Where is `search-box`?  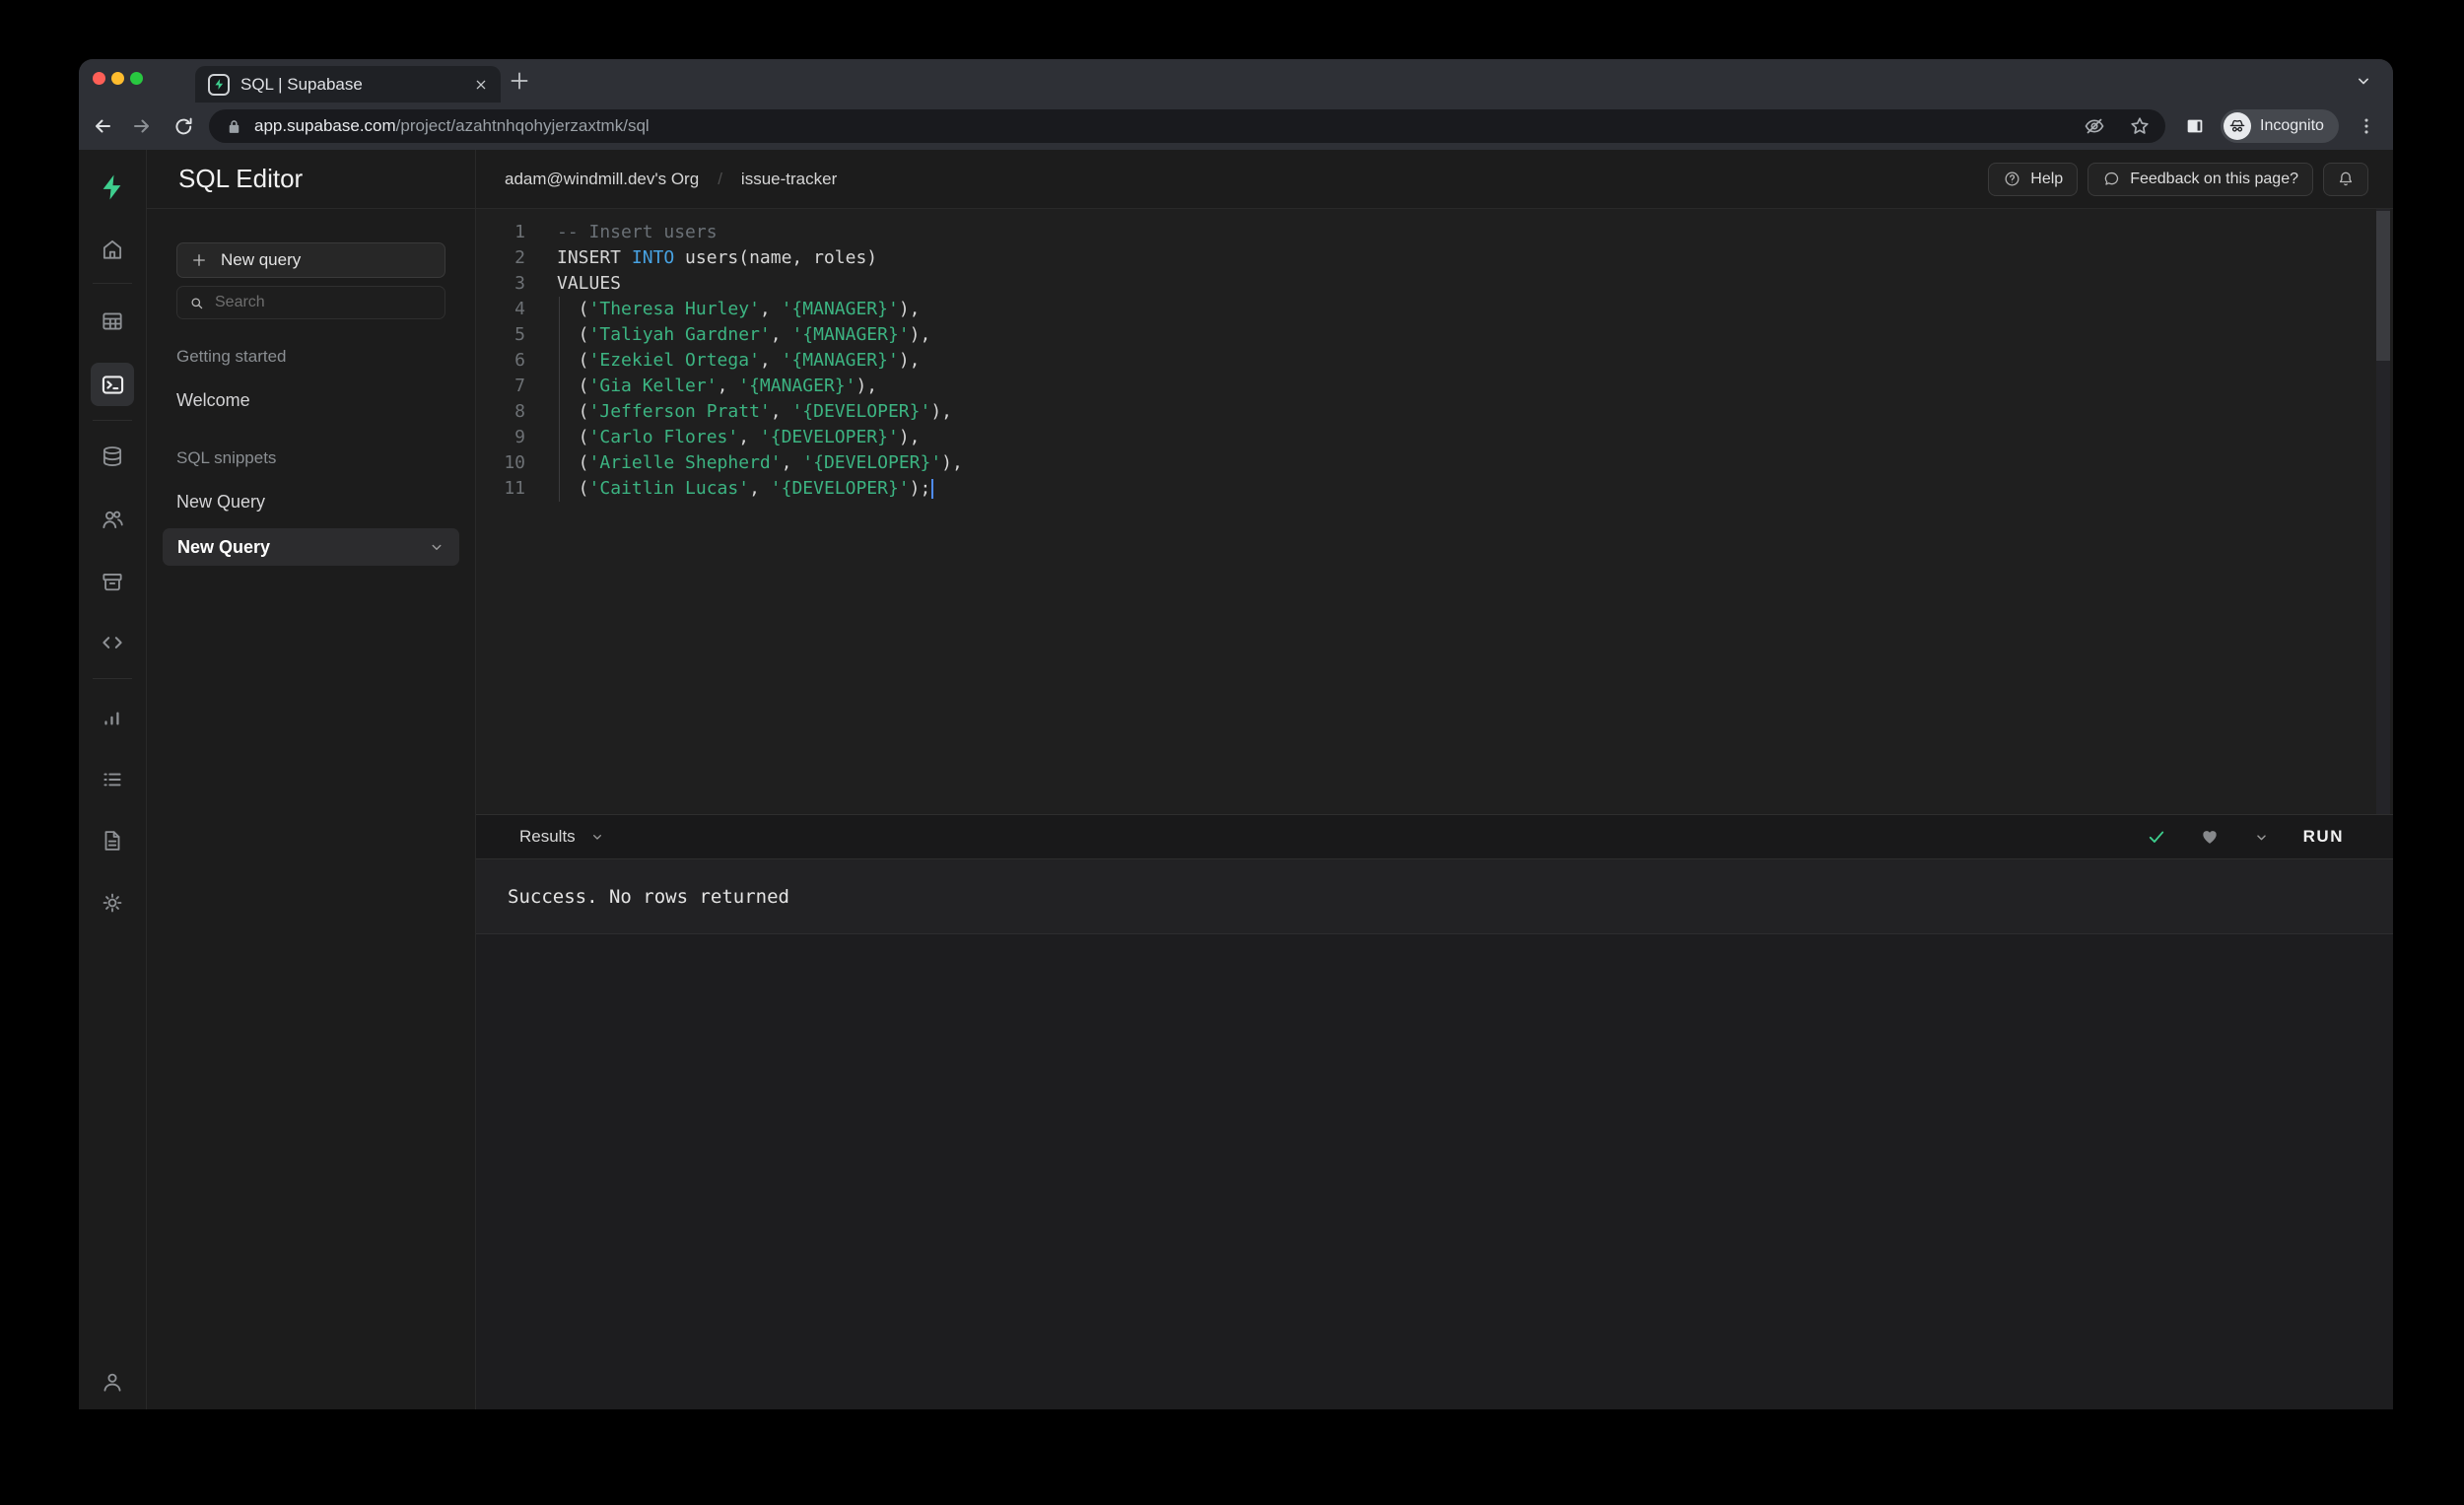 search-box is located at coordinates (310, 302).